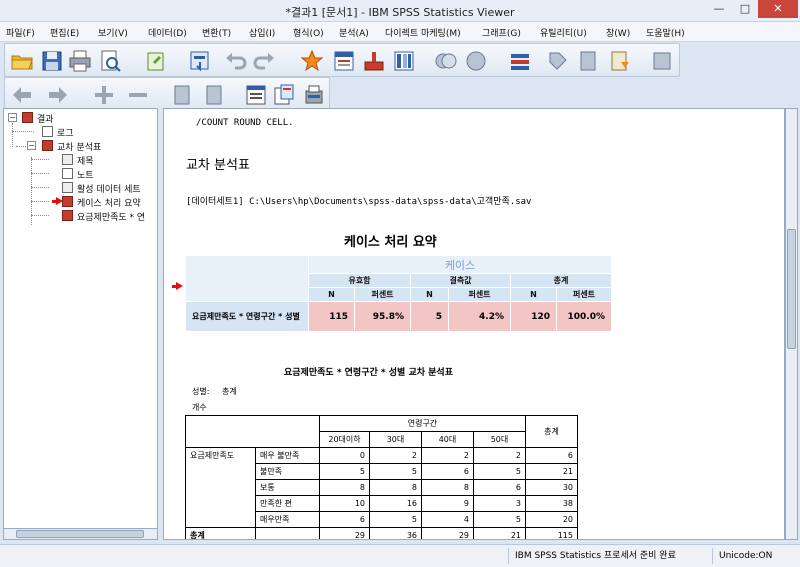 This screenshot has width=800, height=567. I want to click on tree-item-title: 제목, so click(85, 160).